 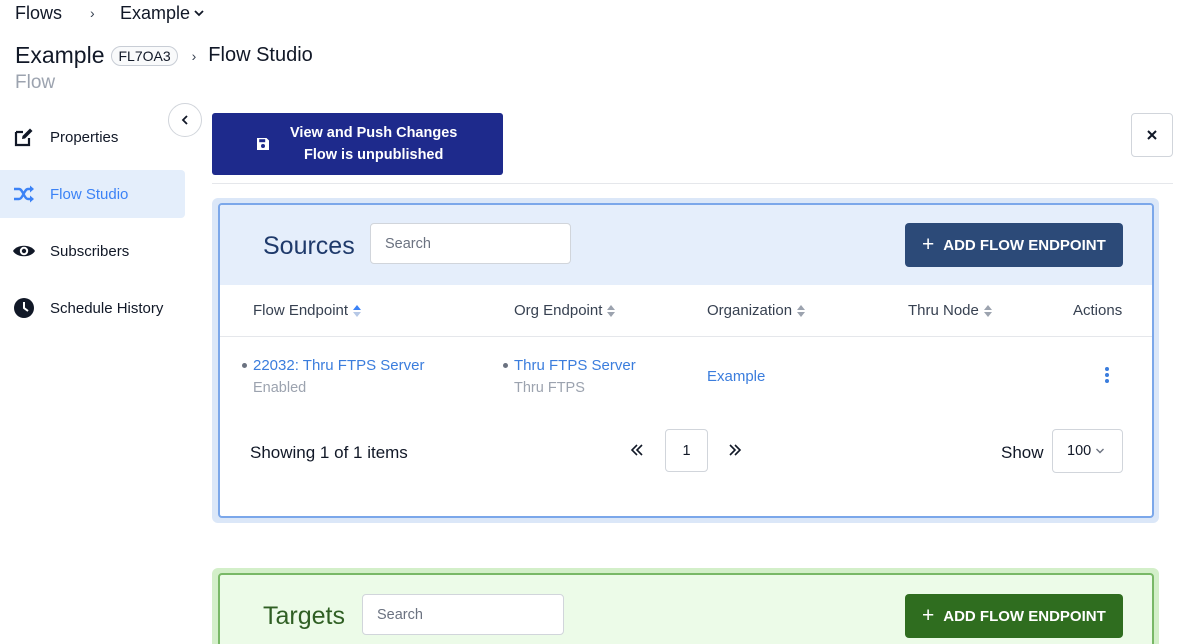 I want to click on page-header: Example FL7OA3 › Flow Studio, so click(x=164, y=55).